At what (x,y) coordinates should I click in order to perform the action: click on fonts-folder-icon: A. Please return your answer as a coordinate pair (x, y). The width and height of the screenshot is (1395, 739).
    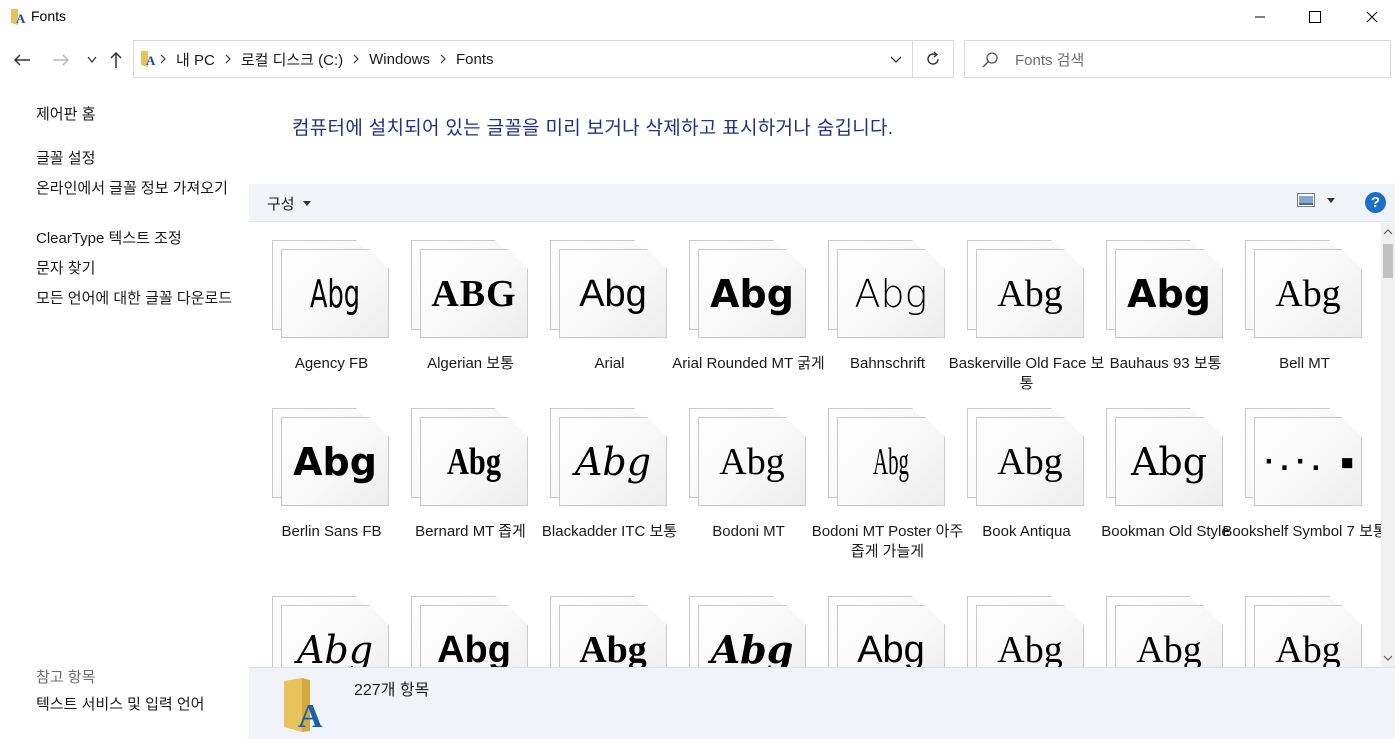
    Looking at the image, I should click on (148, 59).